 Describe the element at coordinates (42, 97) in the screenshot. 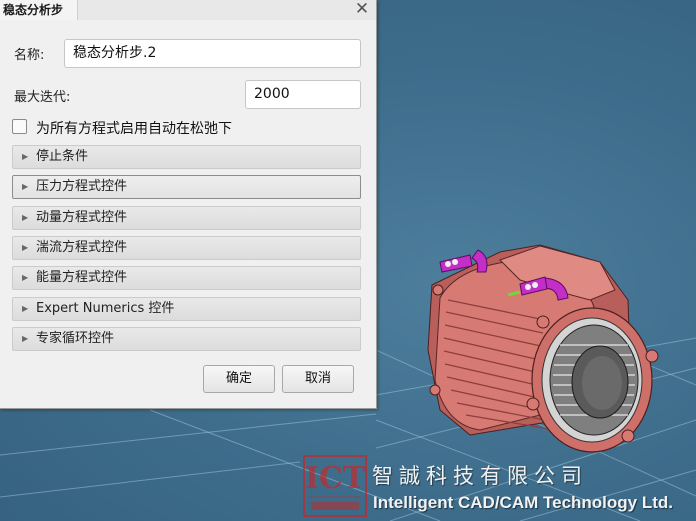

I see `max-iterations-label: 最大迭代:` at that location.